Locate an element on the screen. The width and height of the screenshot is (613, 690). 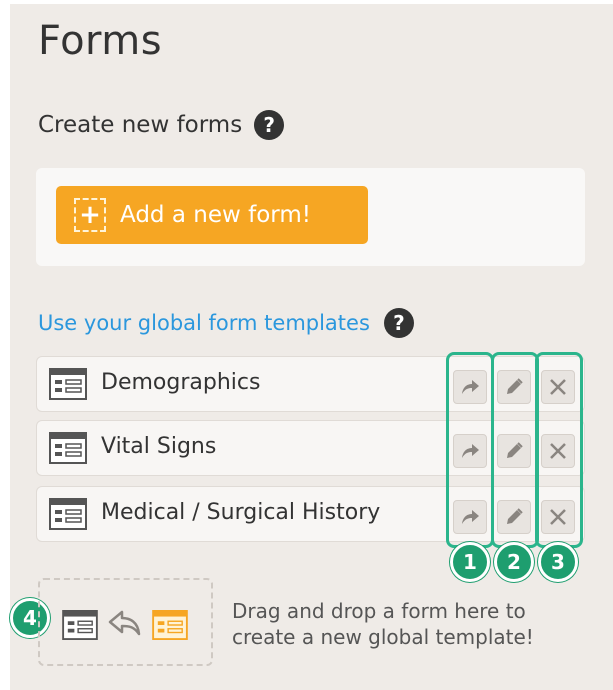
drop-zone-line1: Drag and drop a form here to is located at coordinates (379, 611).